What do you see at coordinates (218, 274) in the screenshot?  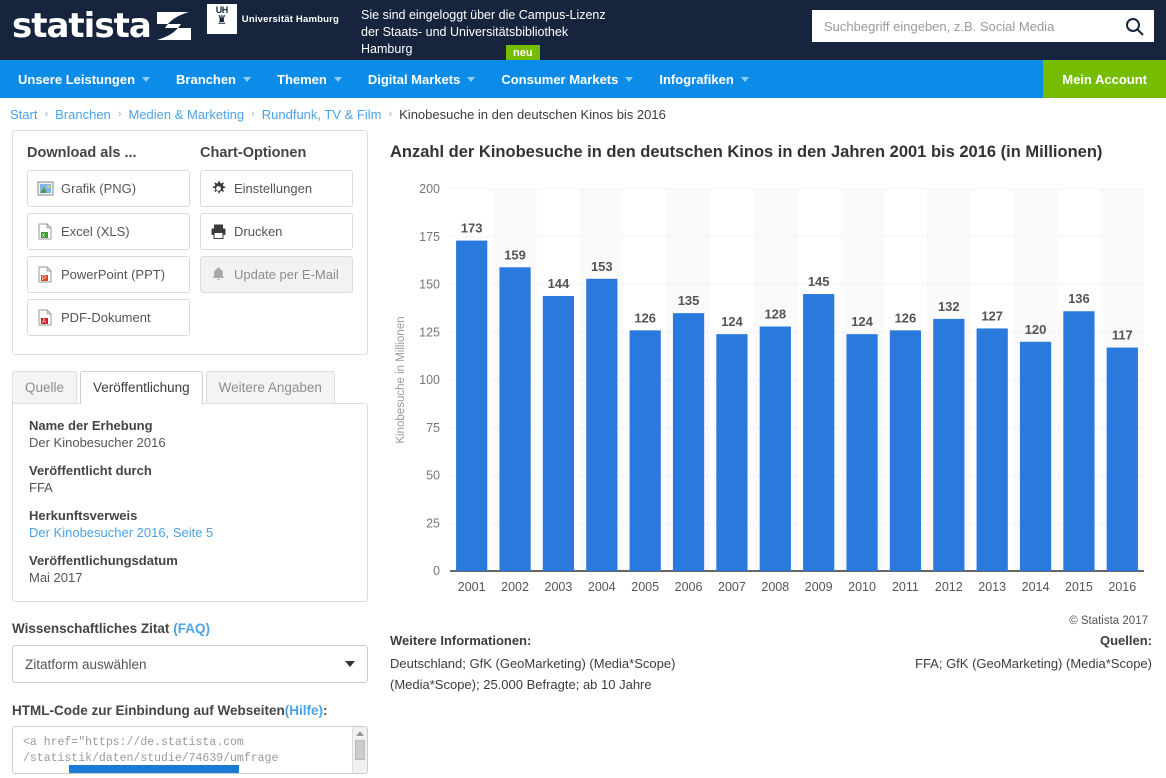 I see `bell-icon` at bounding box center [218, 274].